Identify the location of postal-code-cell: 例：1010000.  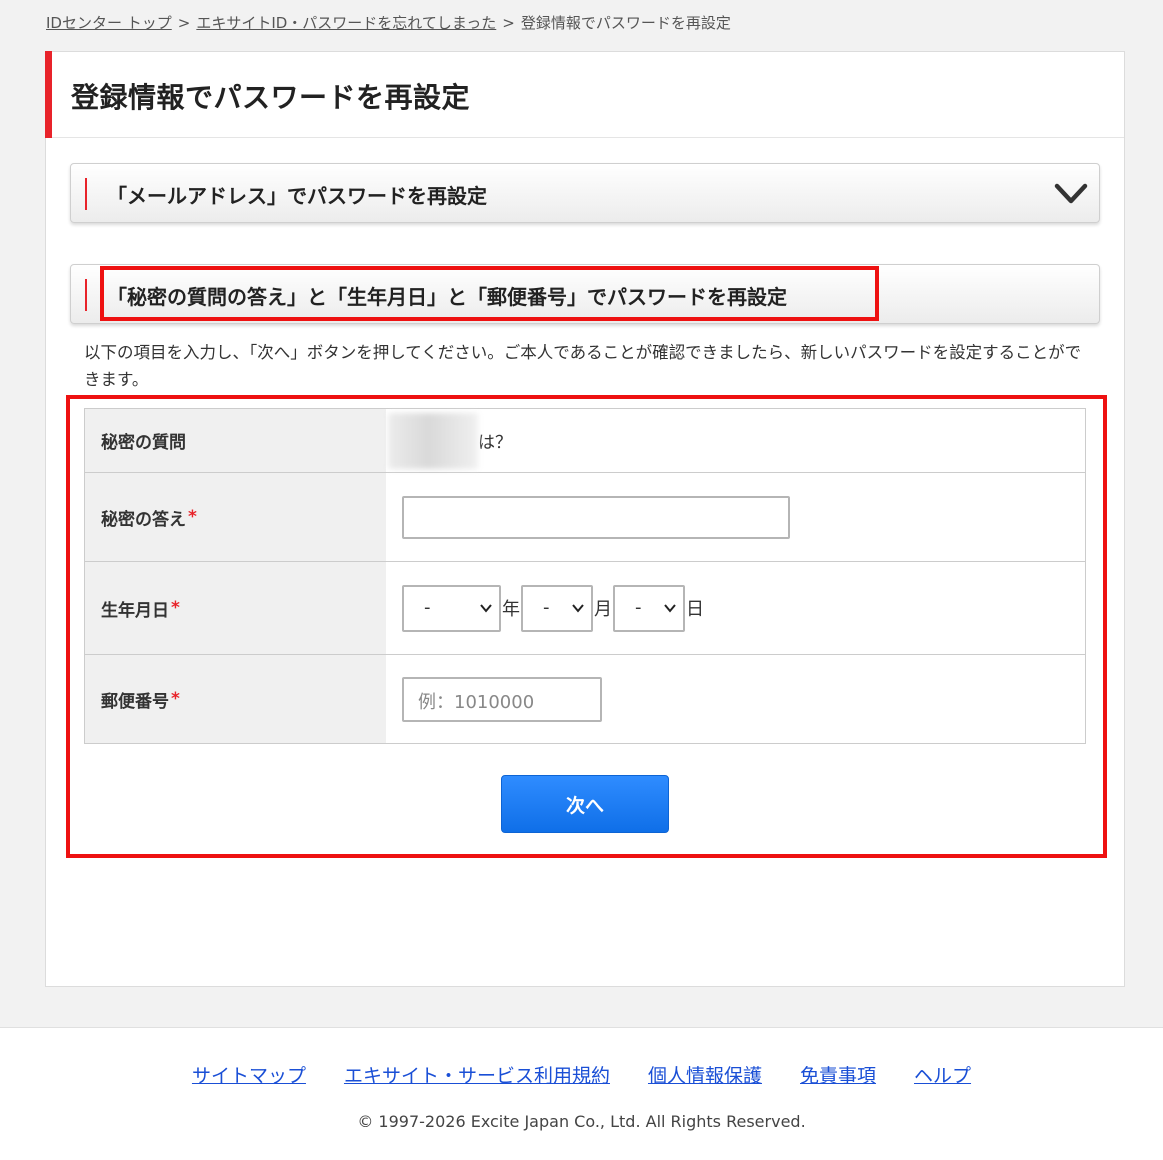
(735, 699).